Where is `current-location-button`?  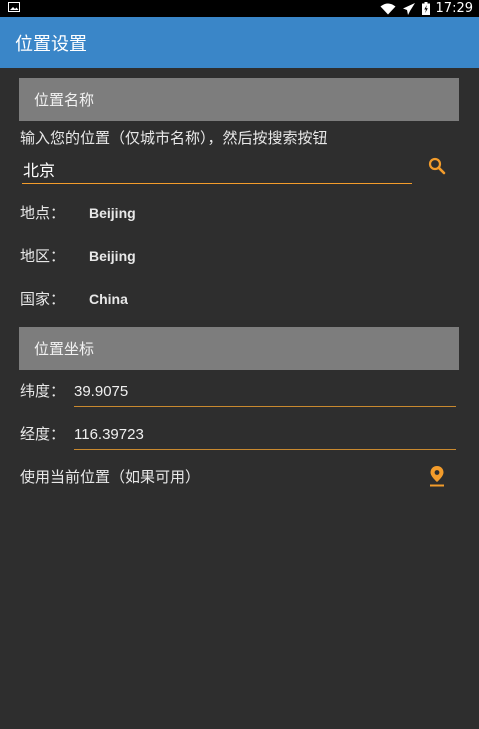
current-location-button is located at coordinates (437, 478).